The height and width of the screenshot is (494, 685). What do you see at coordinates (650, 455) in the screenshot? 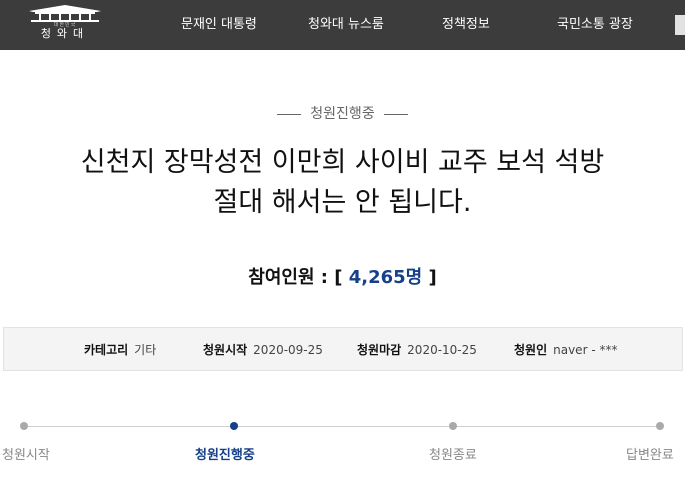
I see `step-label-answered: 답변완료` at bounding box center [650, 455].